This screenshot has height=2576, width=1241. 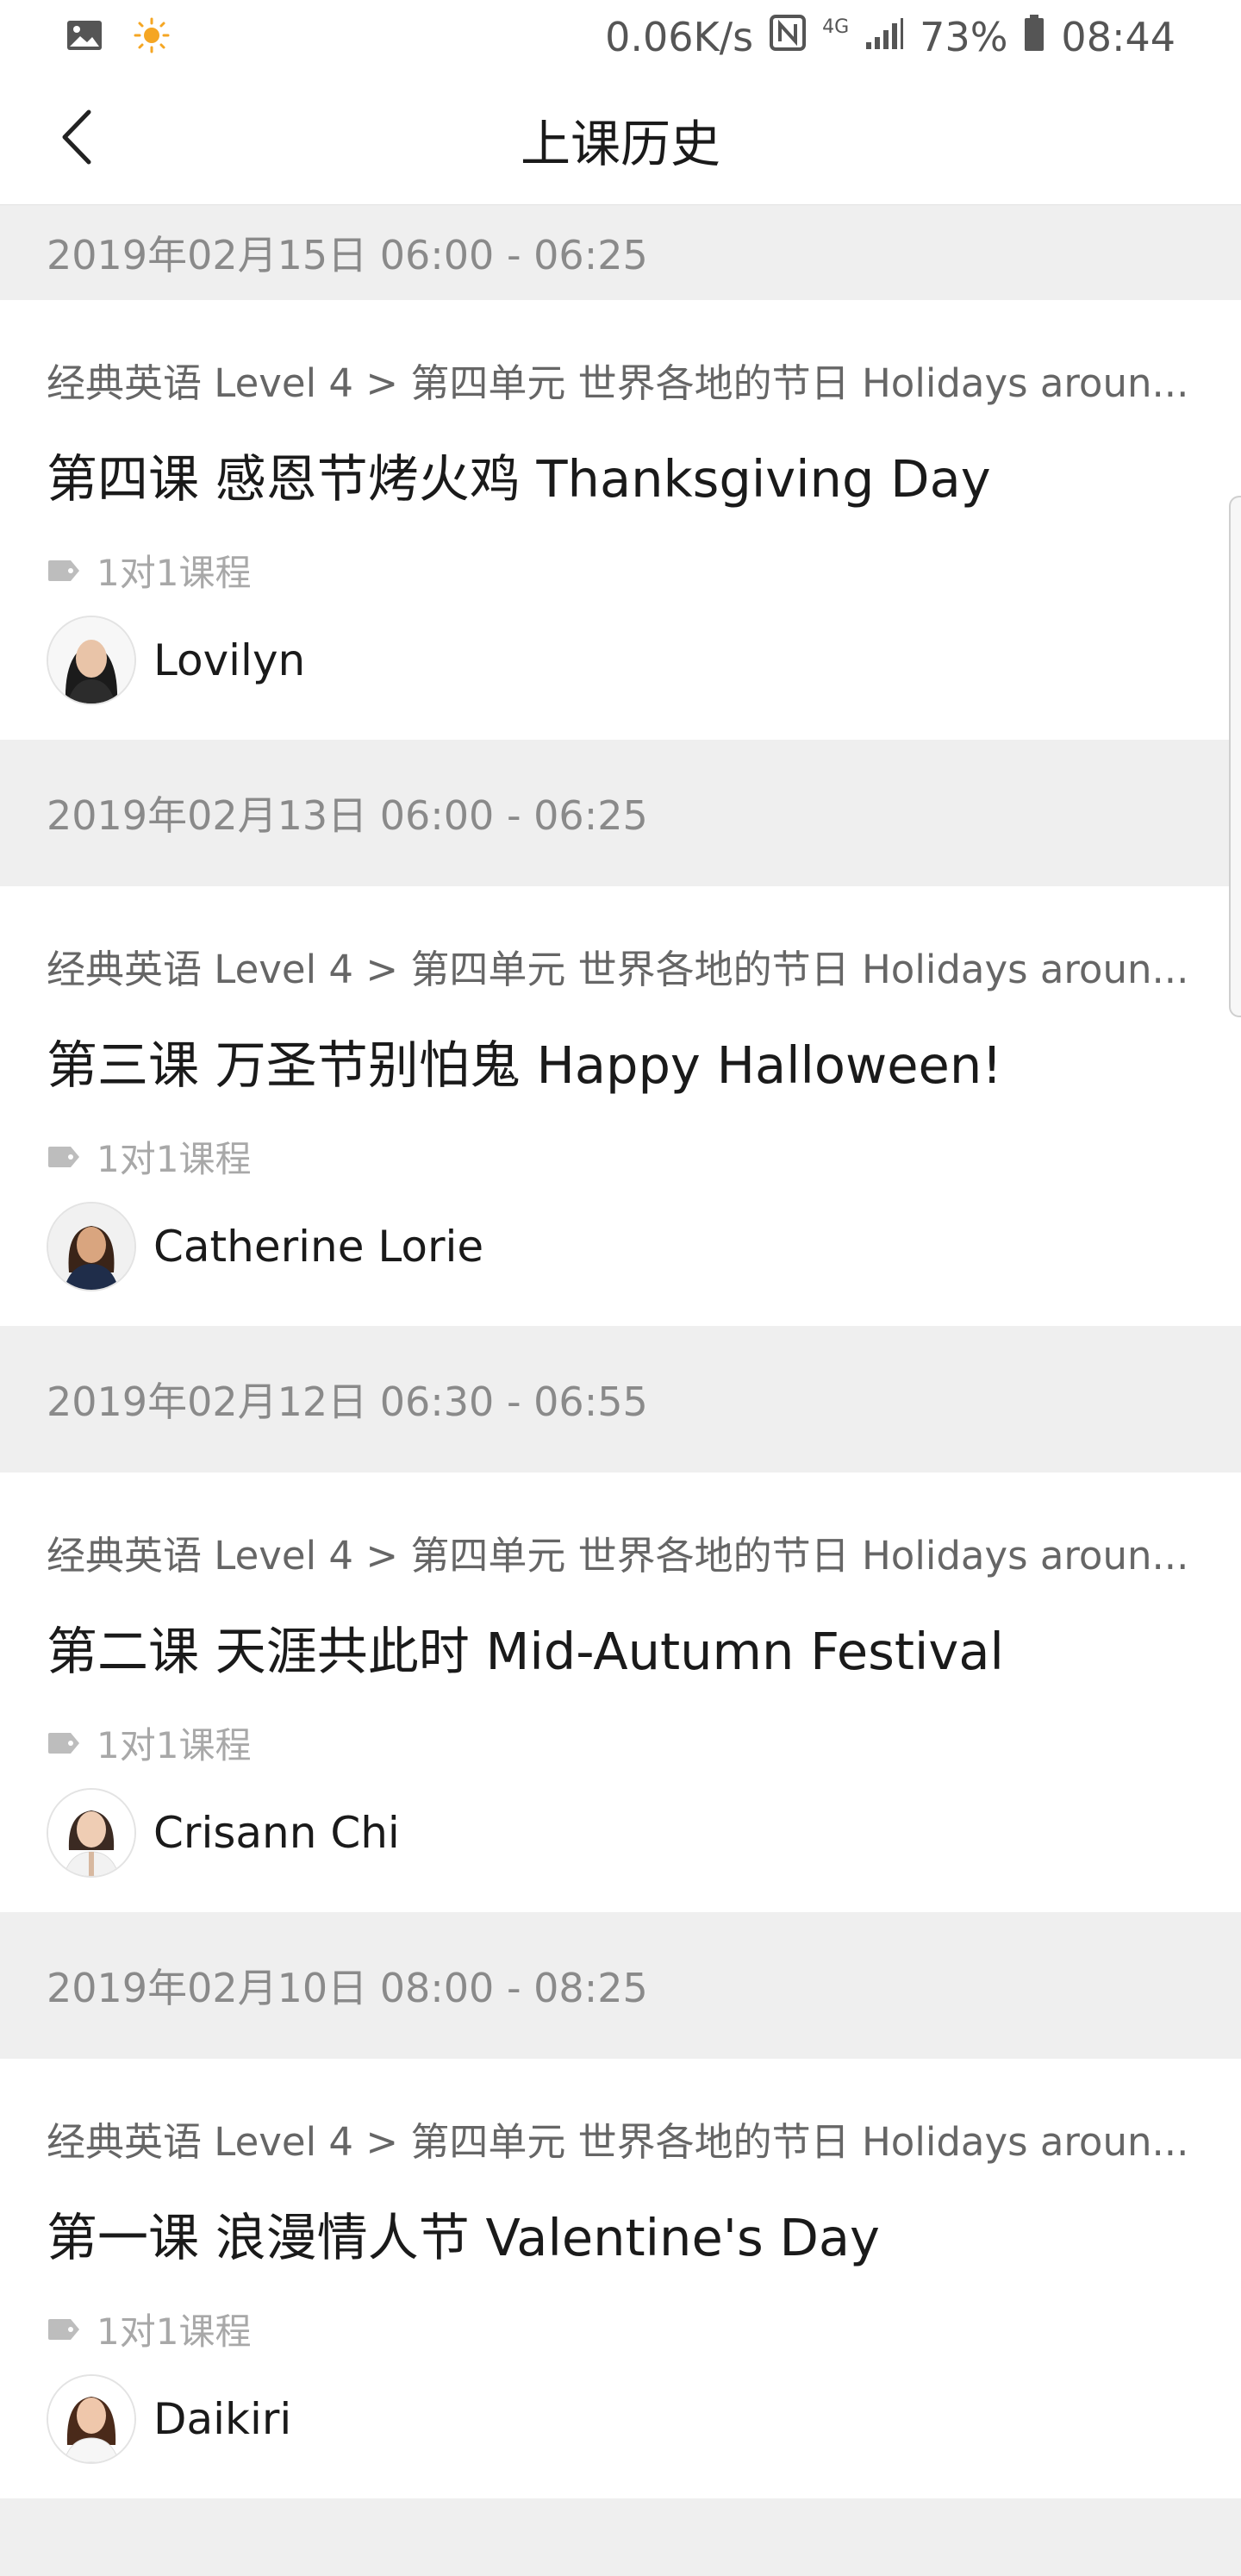 What do you see at coordinates (1118, 37) in the screenshot?
I see `clock: 08:44` at bounding box center [1118, 37].